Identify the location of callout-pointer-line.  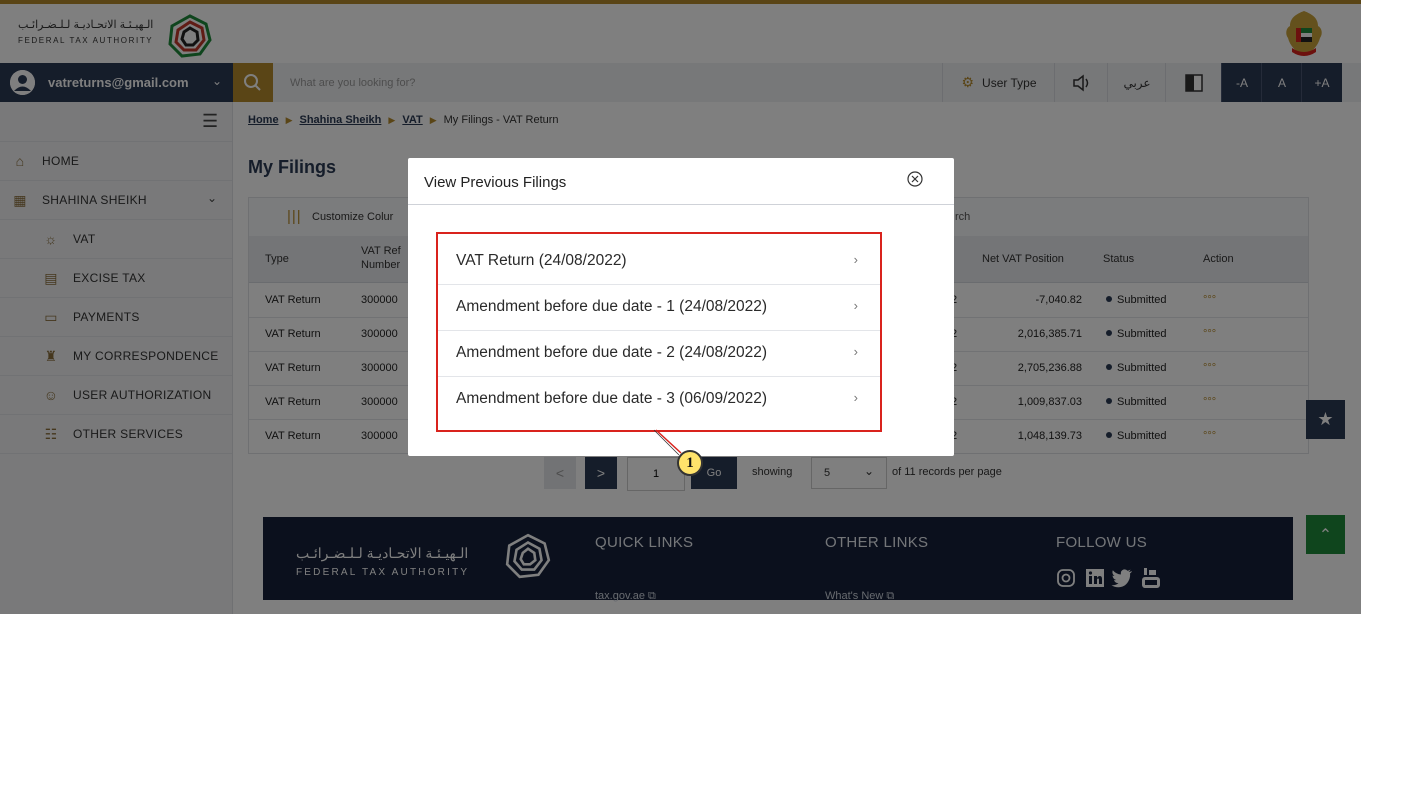
(667, 442).